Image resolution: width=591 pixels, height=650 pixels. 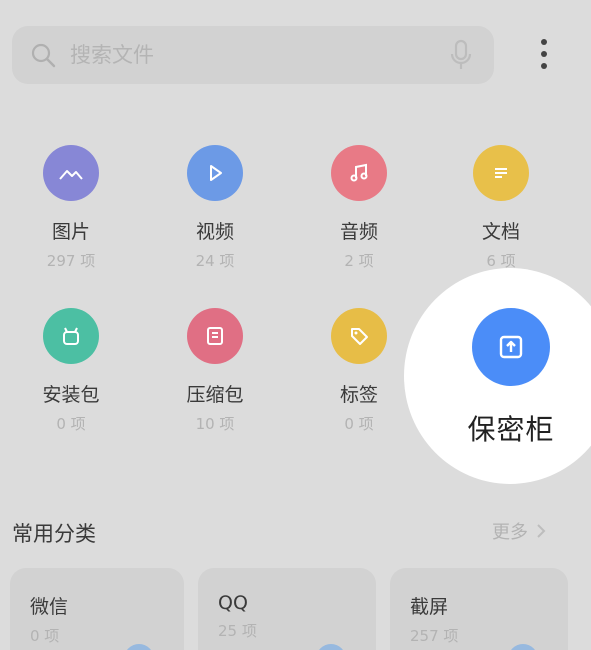 I want to click on category-packages: 安装包 0 项, so click(x=71, y=371).